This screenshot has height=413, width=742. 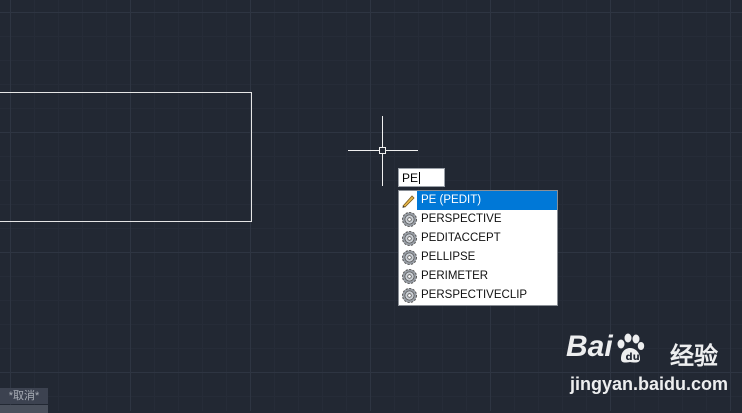 What do you see at coordinates (633, 357) in the screenshot?
I see `svg-text: du` at bounding box center [633, 357].